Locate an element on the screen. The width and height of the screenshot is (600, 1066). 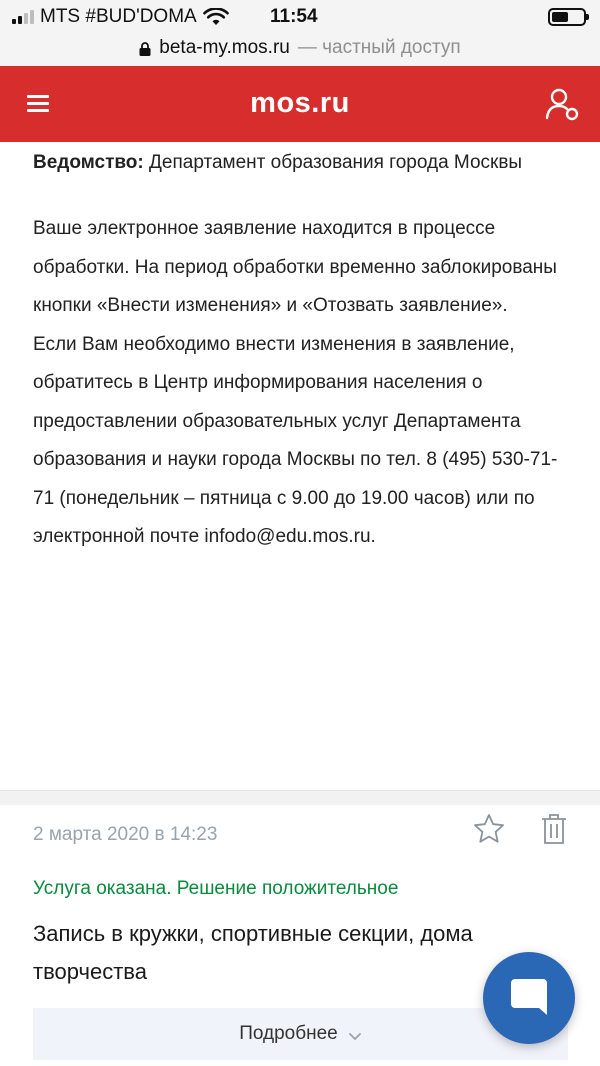
chat-button is located at coordinates (529, 998).